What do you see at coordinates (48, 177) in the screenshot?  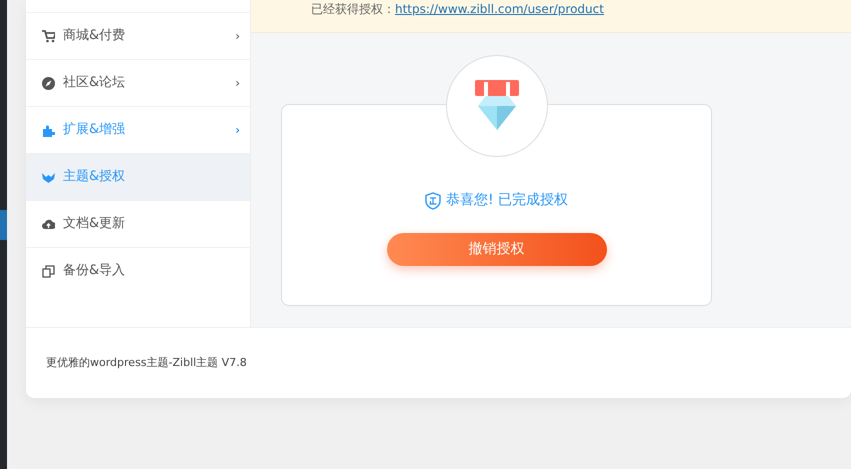 I see `fox-icon` at bounding box center [48, 177].